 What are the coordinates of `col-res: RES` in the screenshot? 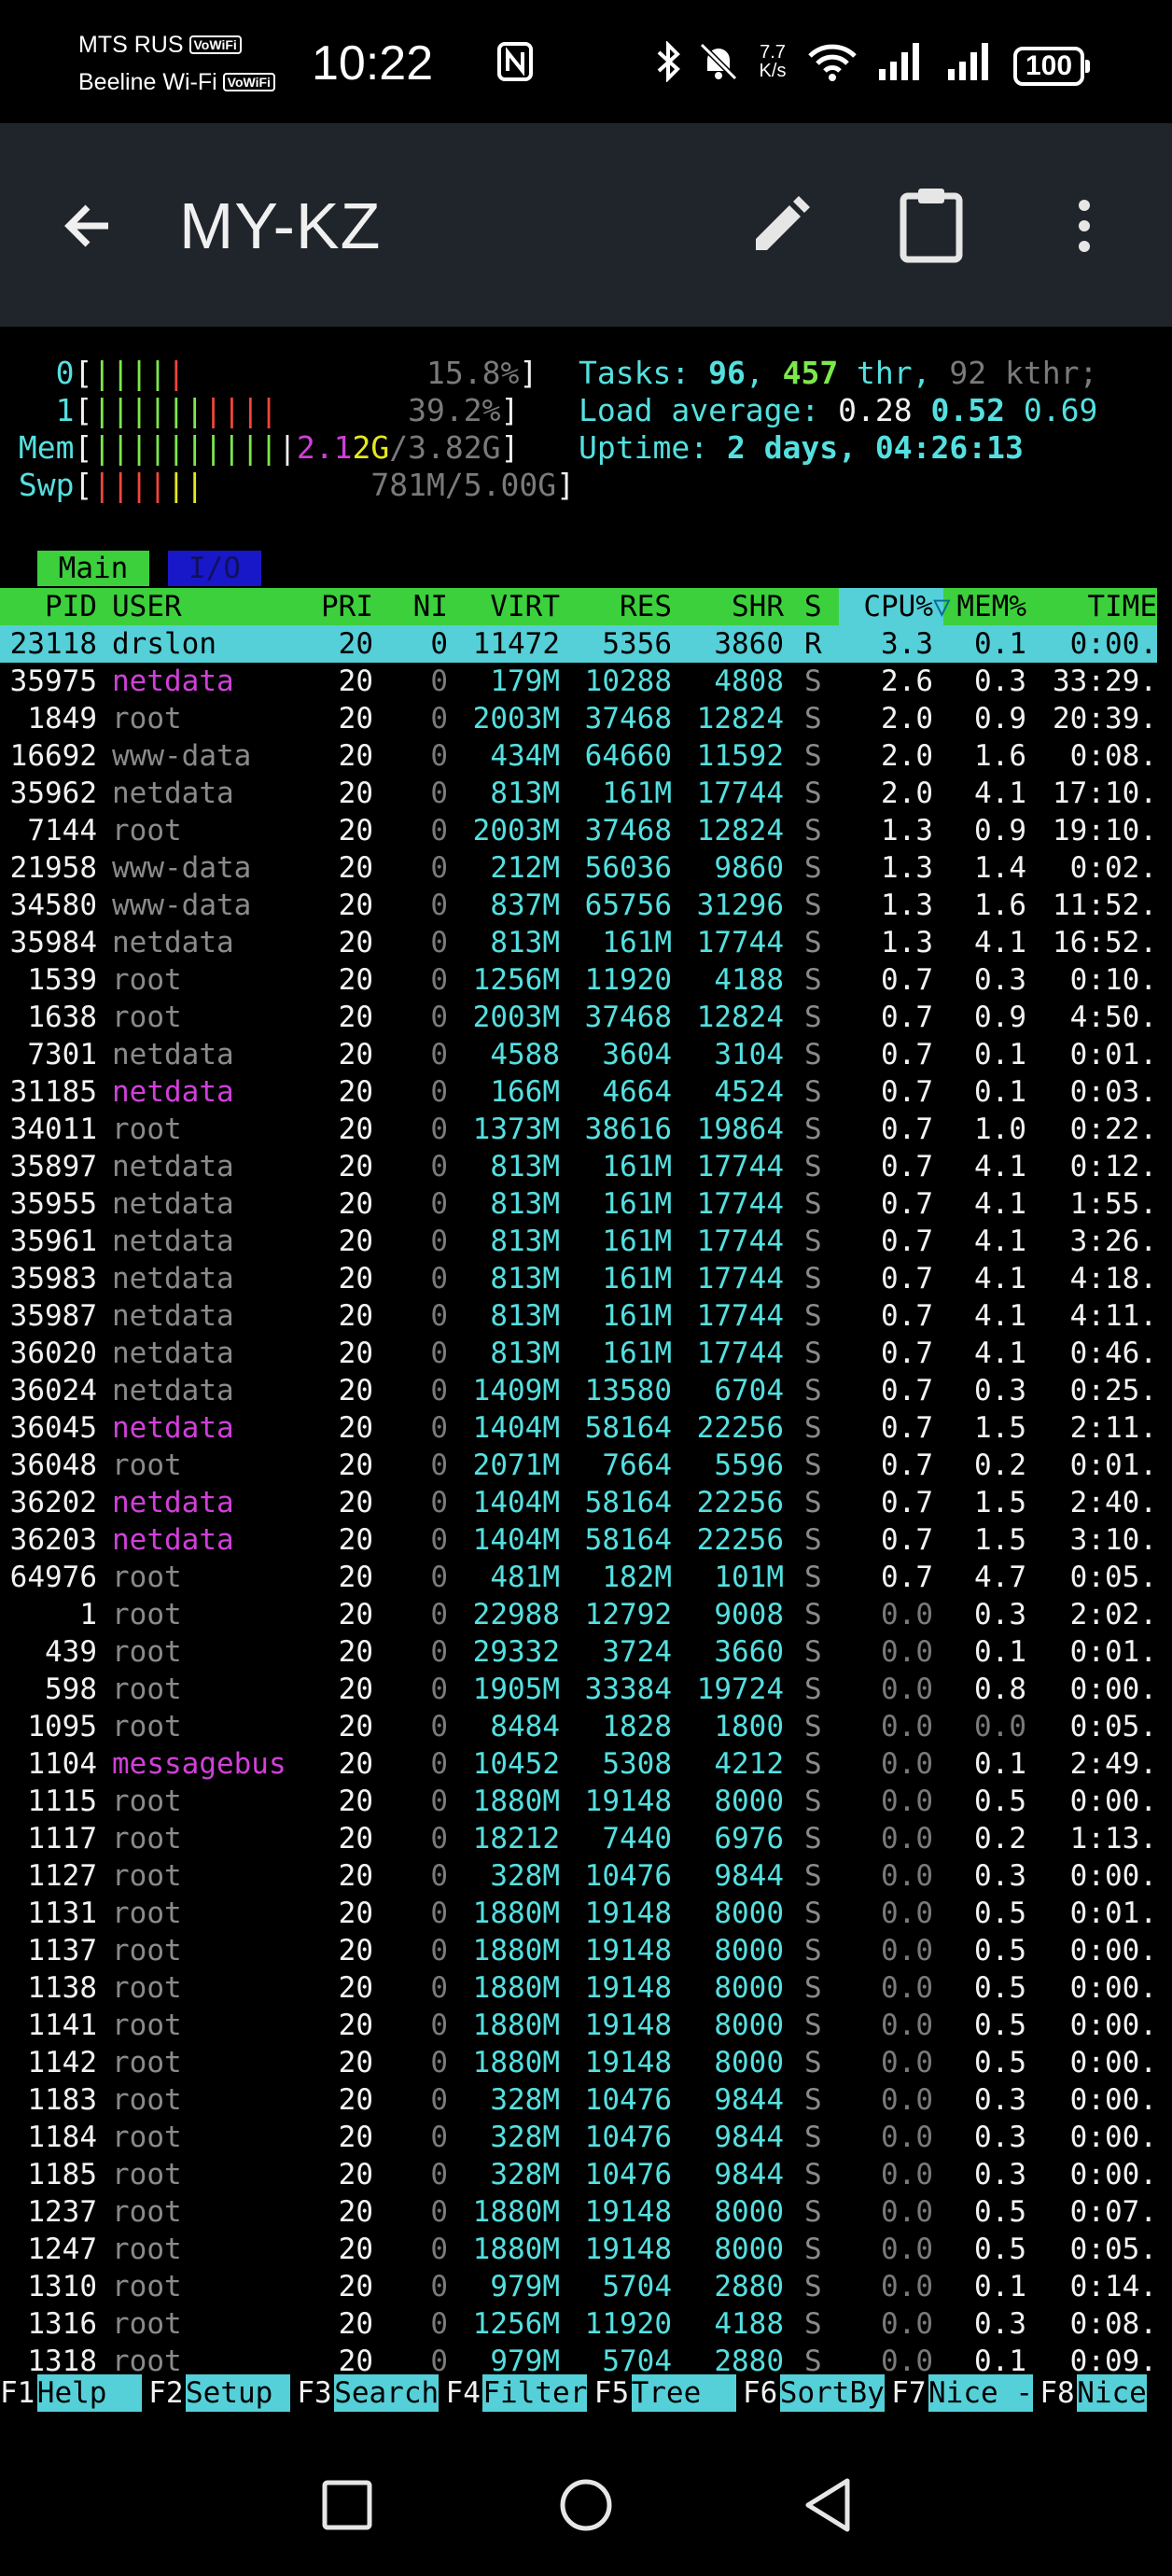 It's located at (616, 606).